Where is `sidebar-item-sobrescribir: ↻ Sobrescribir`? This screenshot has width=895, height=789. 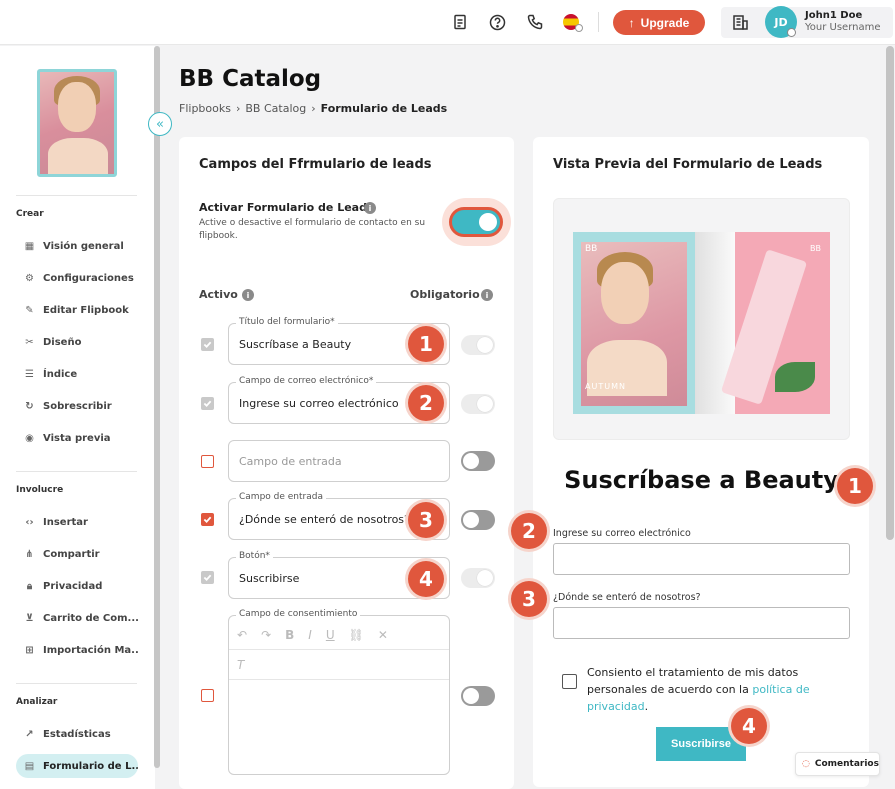 sidebar-item-sobrescribir: ↻ Sobrescribir is located at coordinates (77, 406).